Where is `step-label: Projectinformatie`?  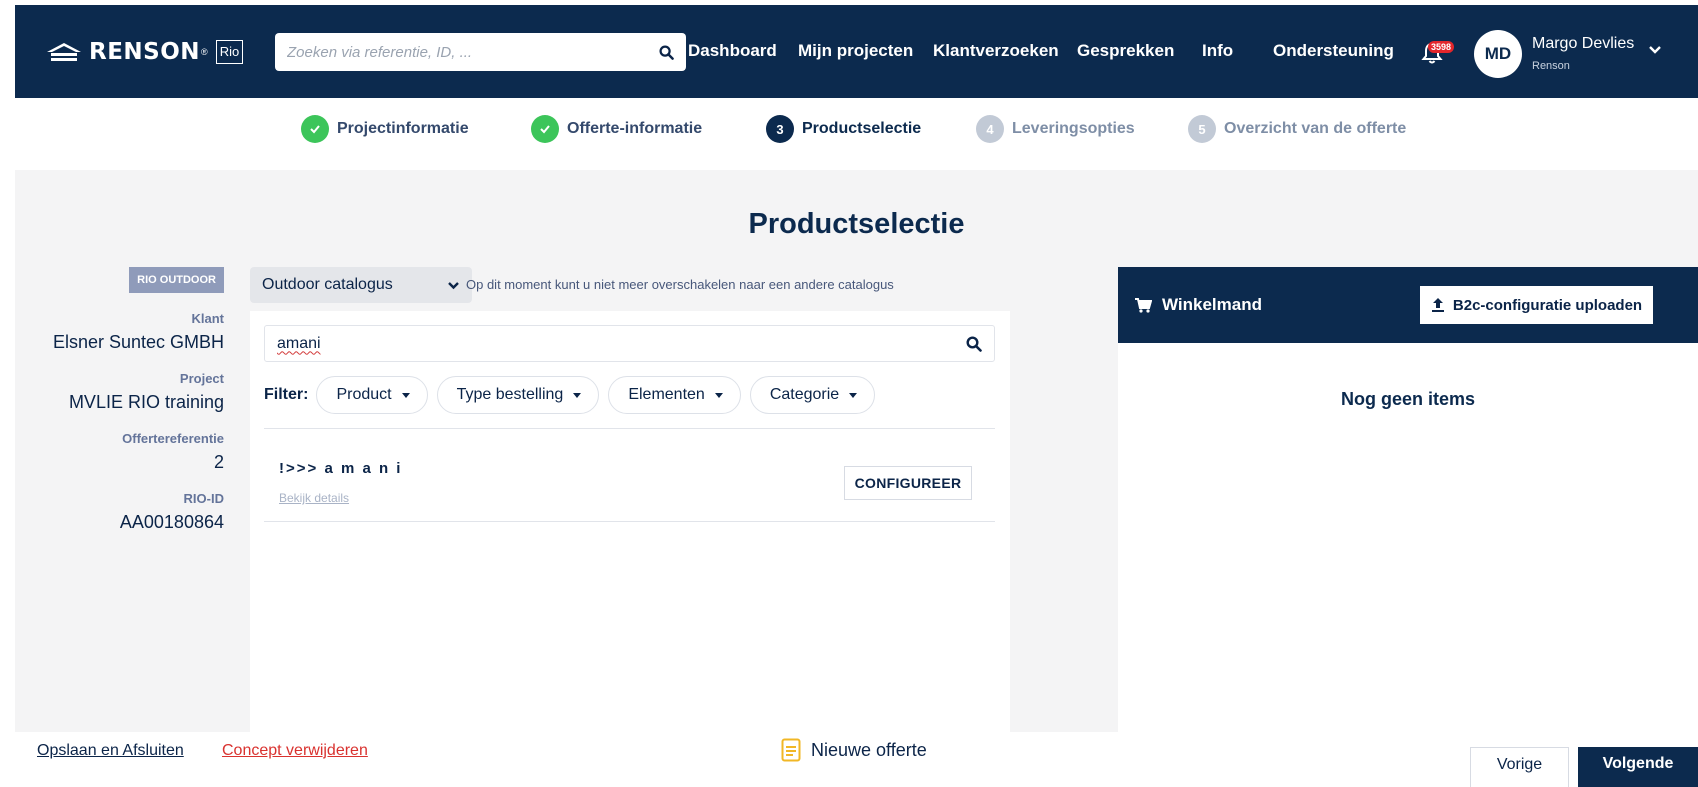 step-label: Projectinformatie is located at coordinates (403, 128).